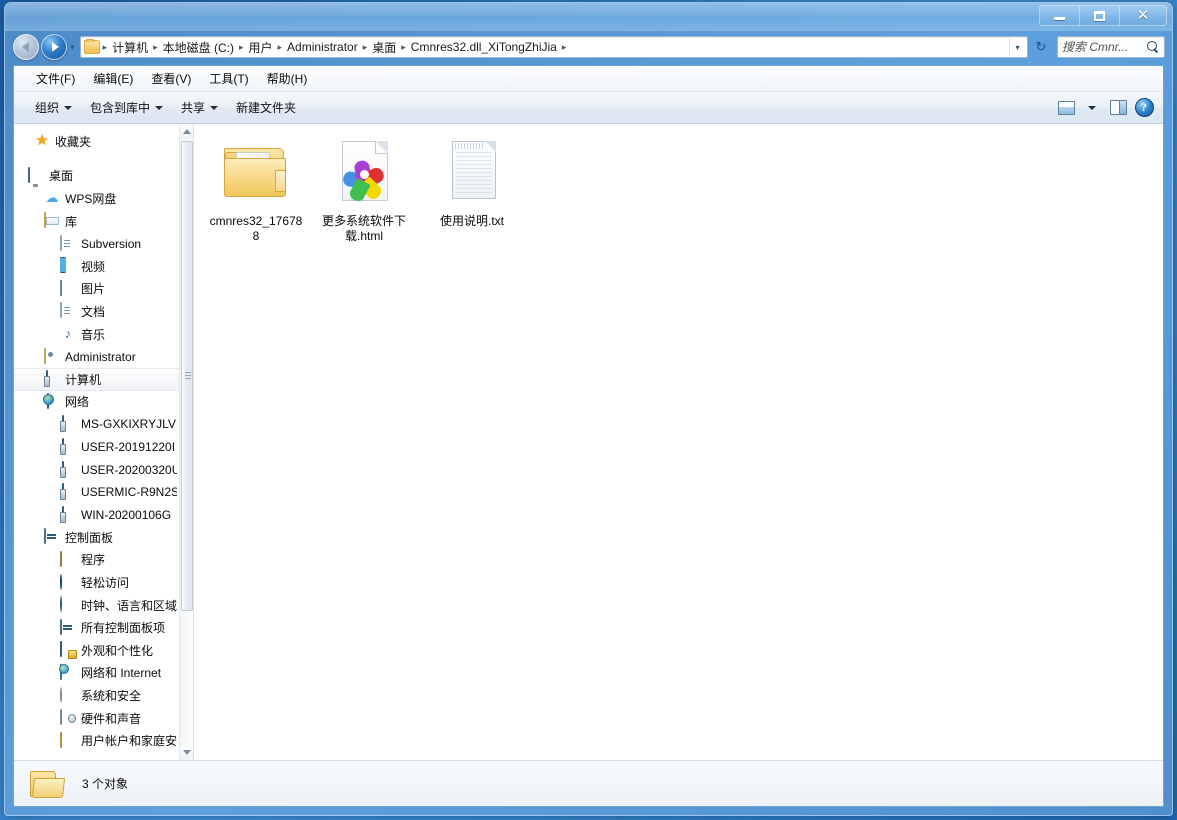  Describe the element at coordinates (126, 107) in the screenshot. I see `include-in-library-button: 包含到库中` at that location.